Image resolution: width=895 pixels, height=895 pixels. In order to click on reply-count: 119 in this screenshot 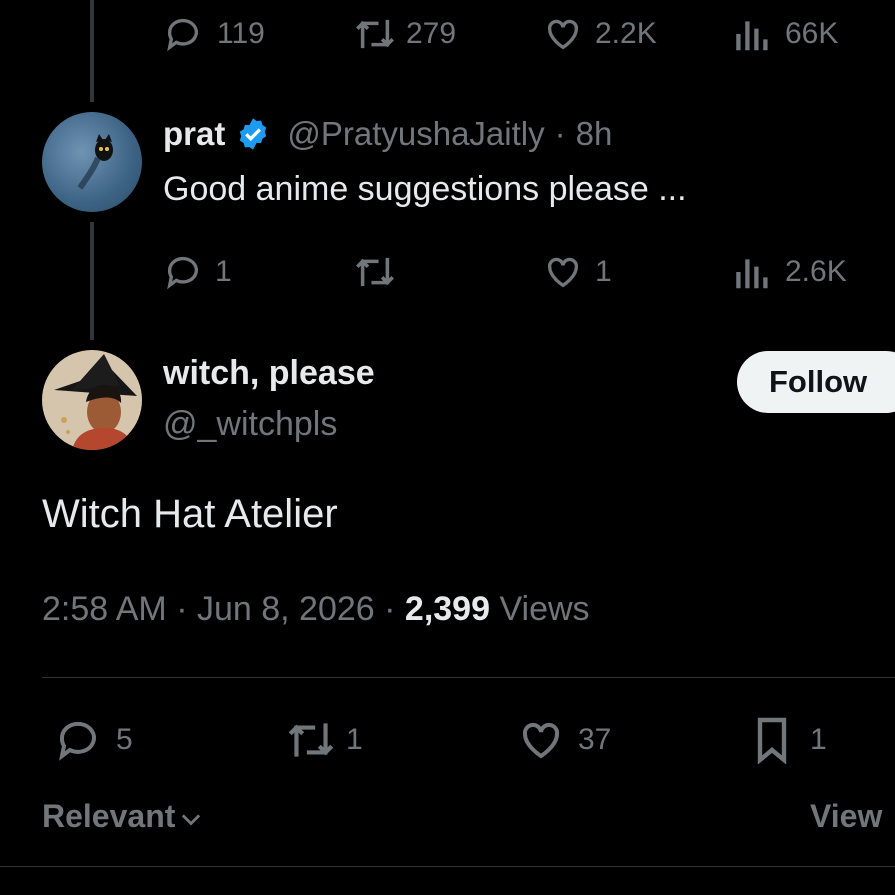, I will do `click(241, 33)`.